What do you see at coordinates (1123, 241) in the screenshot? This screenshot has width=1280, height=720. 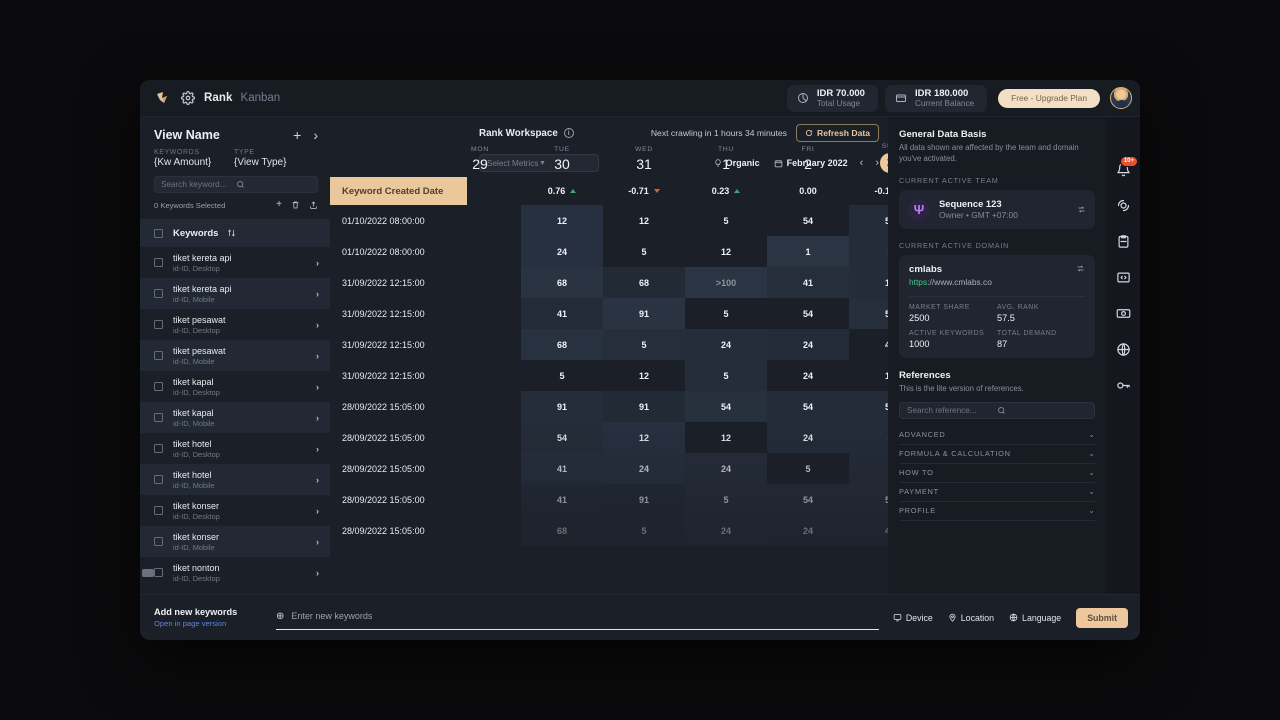 I see `clipboard-icon` at bounding box center [1123, 241].